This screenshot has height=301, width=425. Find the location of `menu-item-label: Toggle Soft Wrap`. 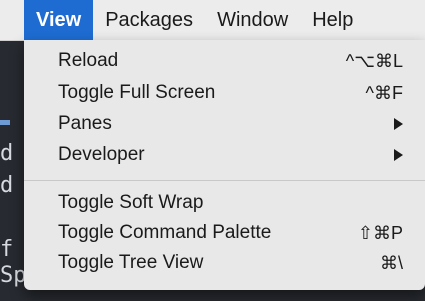

menu-item-label: Toggle Soft Wrap is located at coordinates (131, 202).